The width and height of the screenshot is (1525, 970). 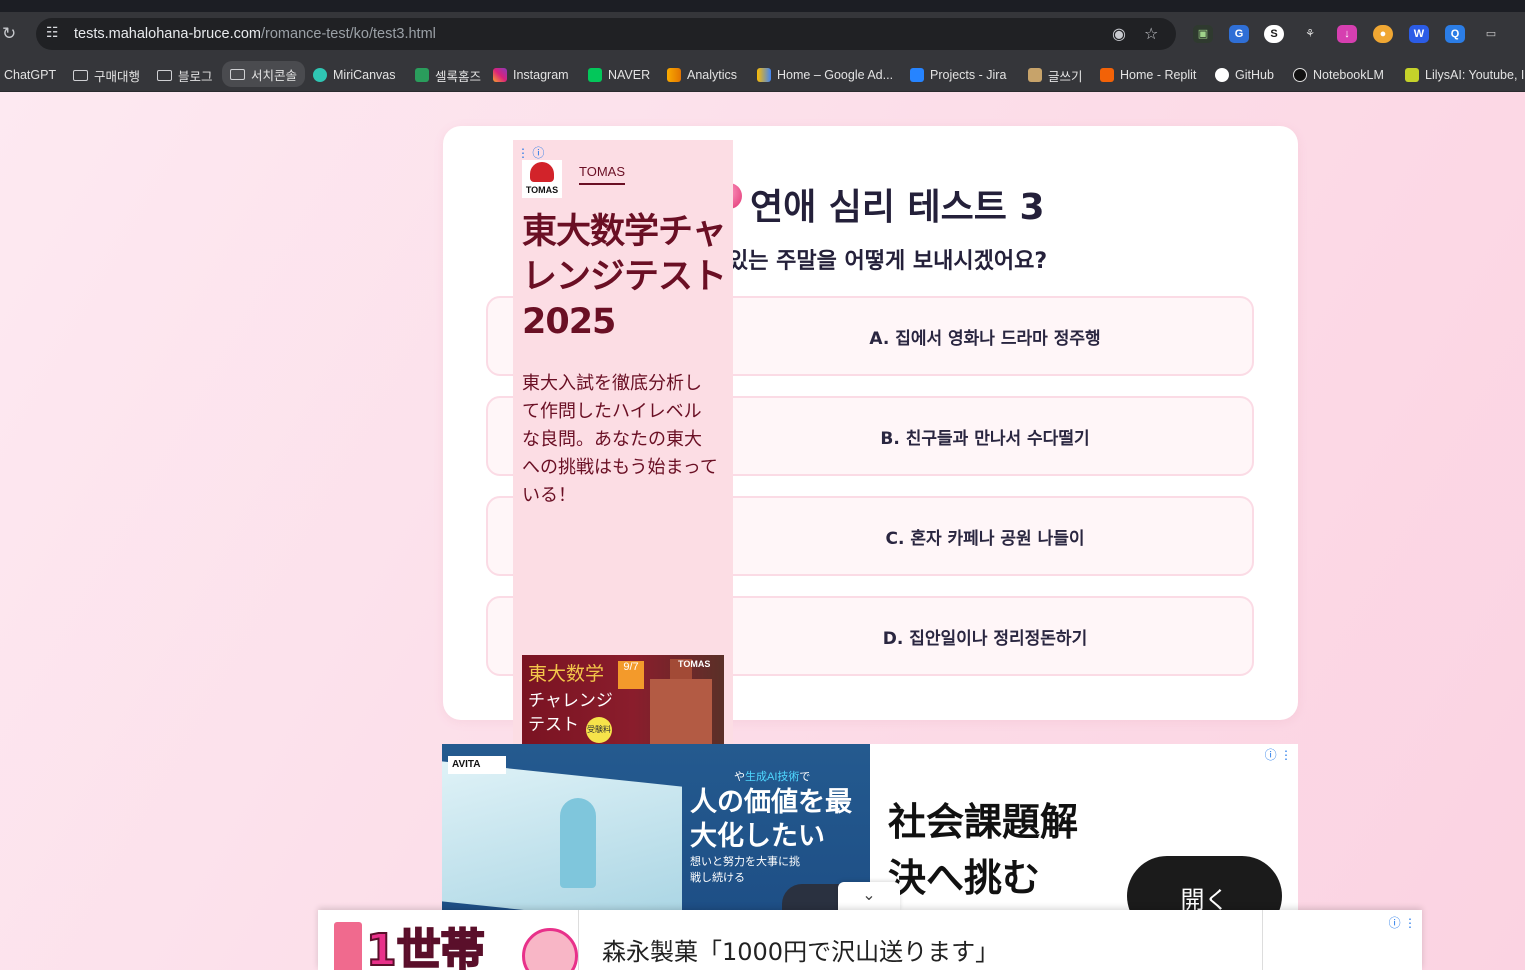 What do you see at coordinates (422, 75) in the screenshot?
I see `sellockholmes-icon` at bounding box center [422, 75].